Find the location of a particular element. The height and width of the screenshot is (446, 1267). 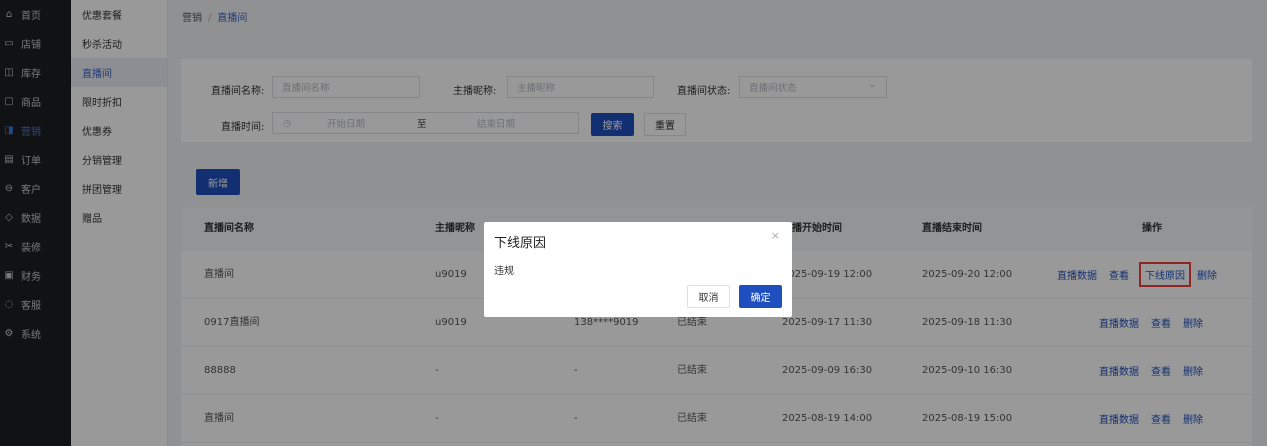

dialog-title: 下线原因 is located at coordinates (520, 243).